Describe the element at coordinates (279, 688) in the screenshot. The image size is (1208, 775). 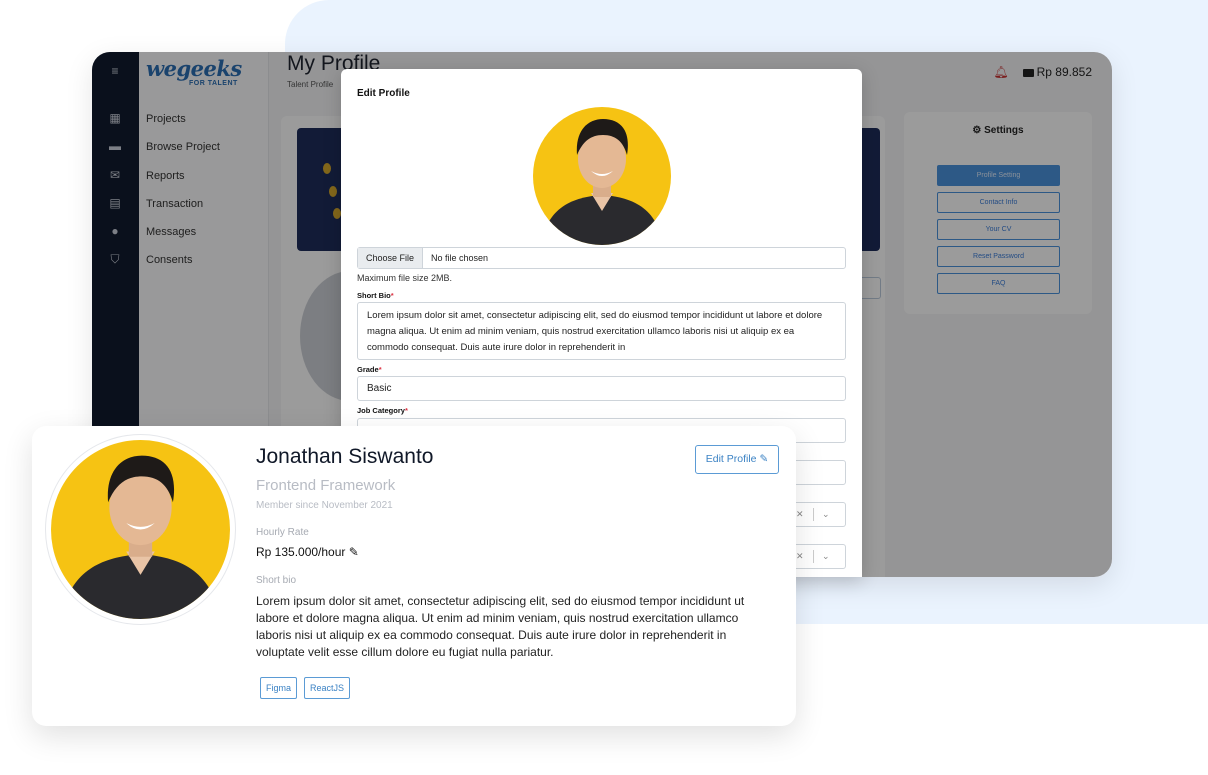
I see `tag-figma: Figma` at that location.